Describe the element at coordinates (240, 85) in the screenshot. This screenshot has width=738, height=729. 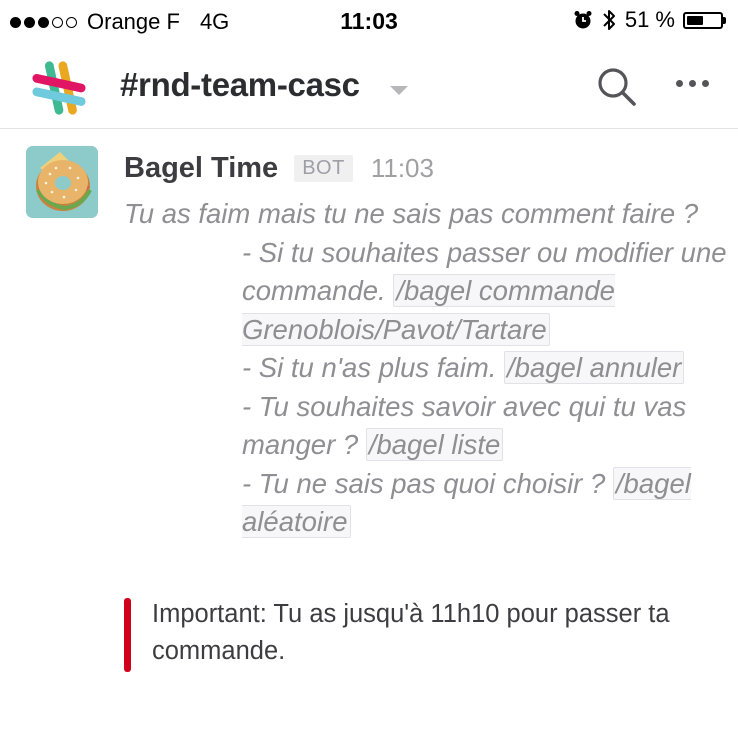
I see `channel-title: #rnd-team-casc` at that location.